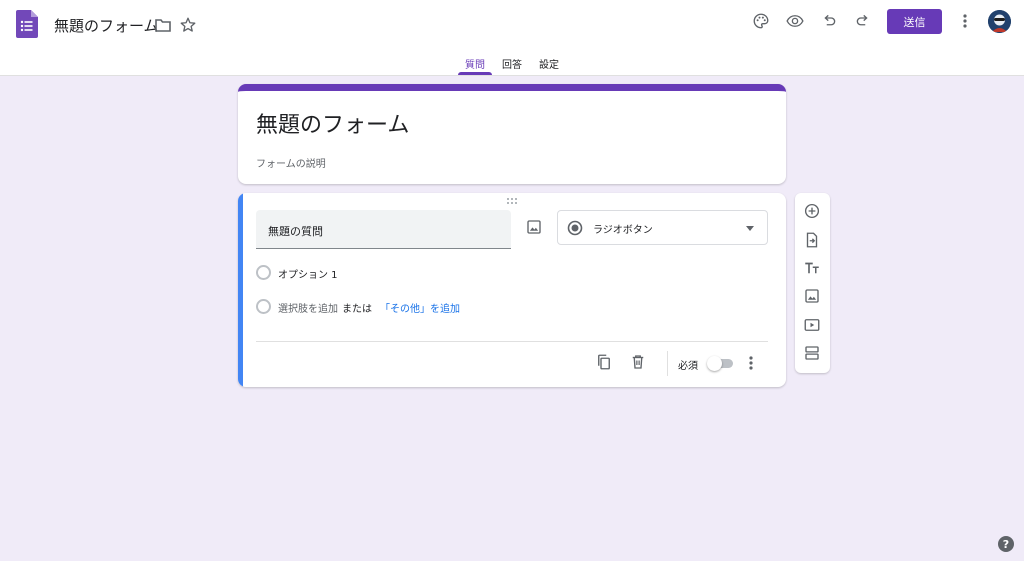 The image size is (1024, 561). Describe the element at coordinates (357, 309) in the screenshot. I see `or-text: または` at that location.